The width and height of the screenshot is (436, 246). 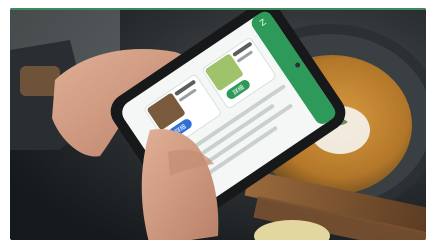 What do you see at coordinates (40, 81) in the screenshot?
I see `bracelet` at bounding box center [40, 81].